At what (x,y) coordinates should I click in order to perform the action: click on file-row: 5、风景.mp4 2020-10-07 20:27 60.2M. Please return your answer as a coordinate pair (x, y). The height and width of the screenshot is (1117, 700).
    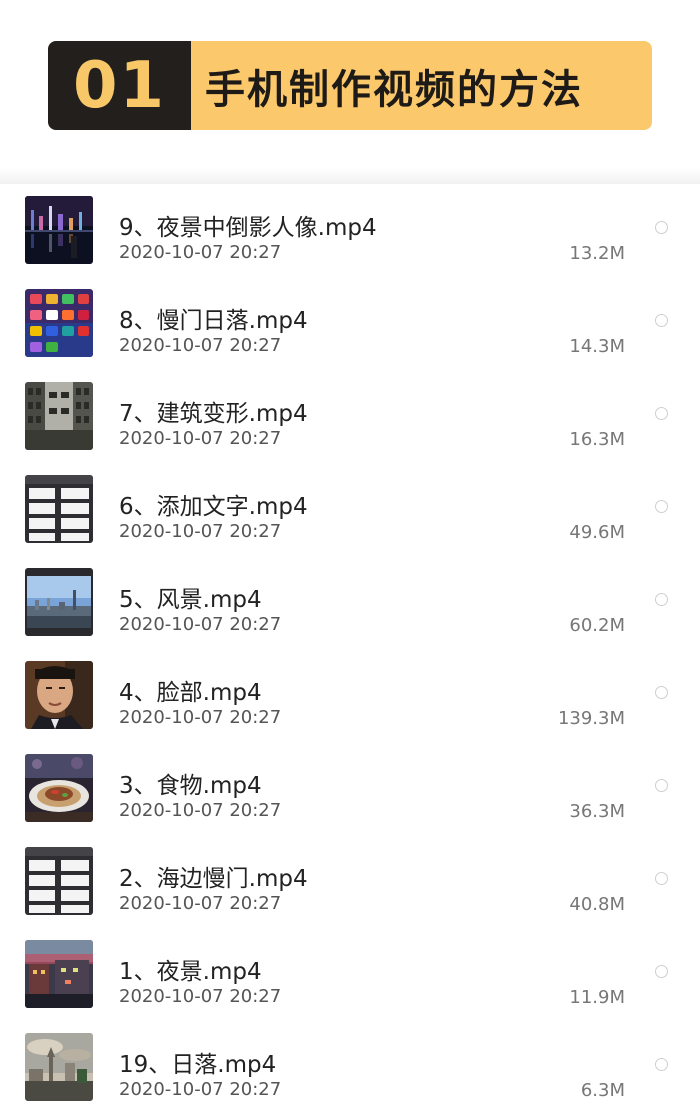
    Looking at the image, I should click on (350, 602).